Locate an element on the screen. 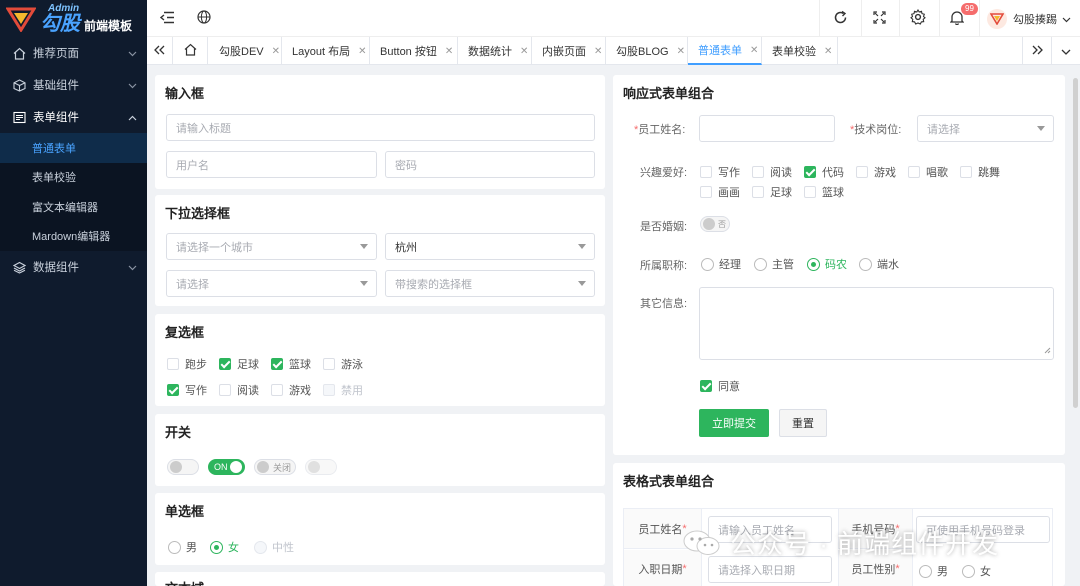  switch-off is located at coordinates (183, 467).